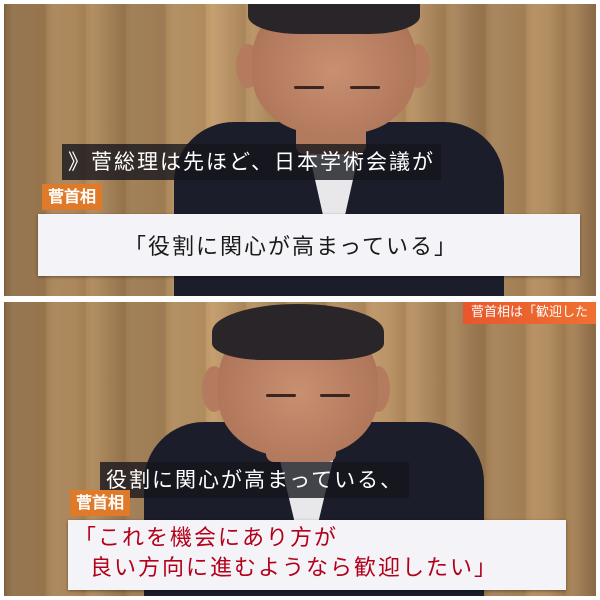 The image size is (600, 600). What do you see at coordinates (529, 313) in the screenshot?
I see `corner-ticker: 菅首相は「歓迎した` at bounding box center [529, 313].